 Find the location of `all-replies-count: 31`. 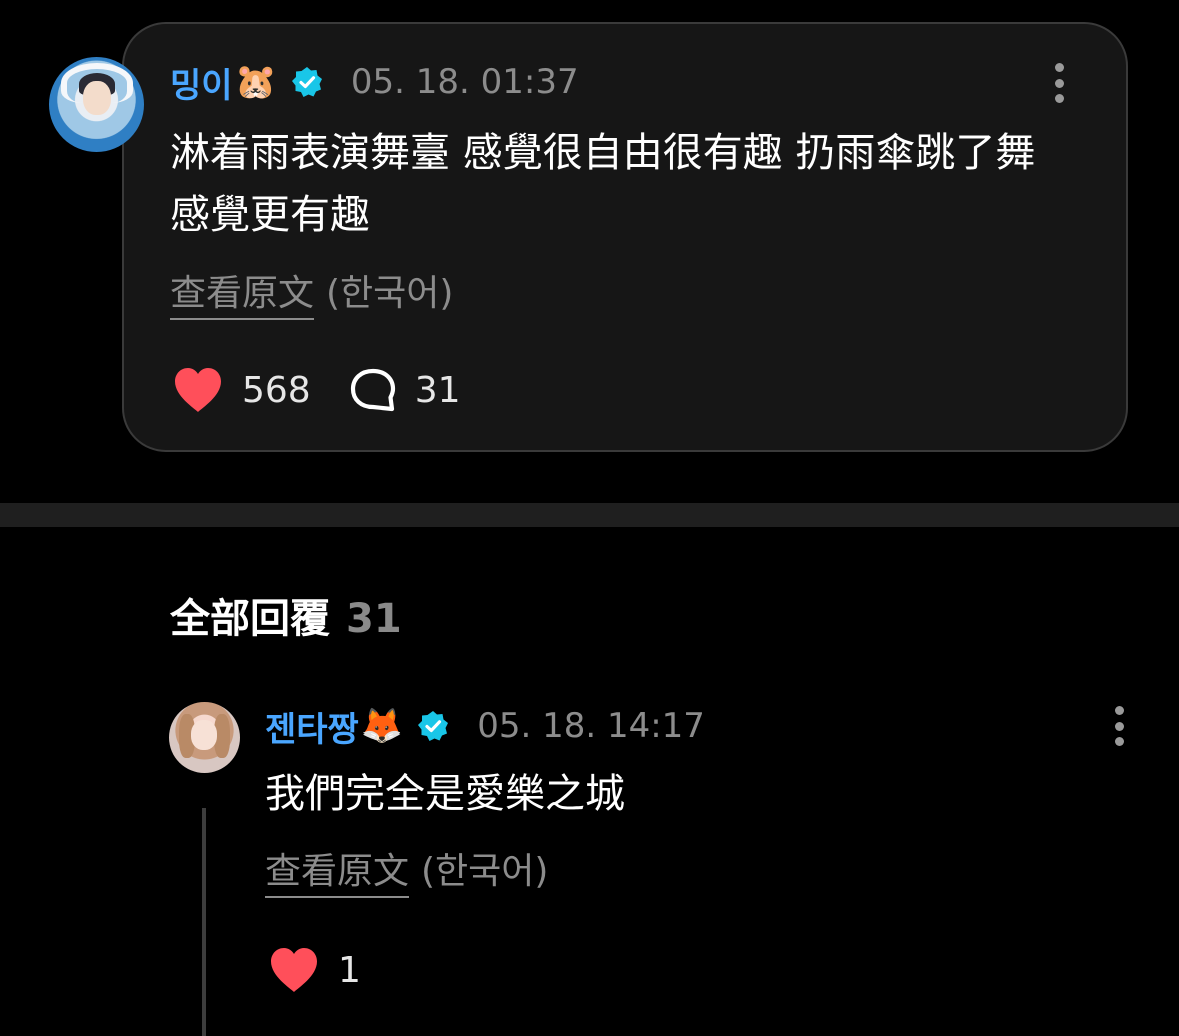

all-replies-count: 31 is located at coordinates (374, 619).